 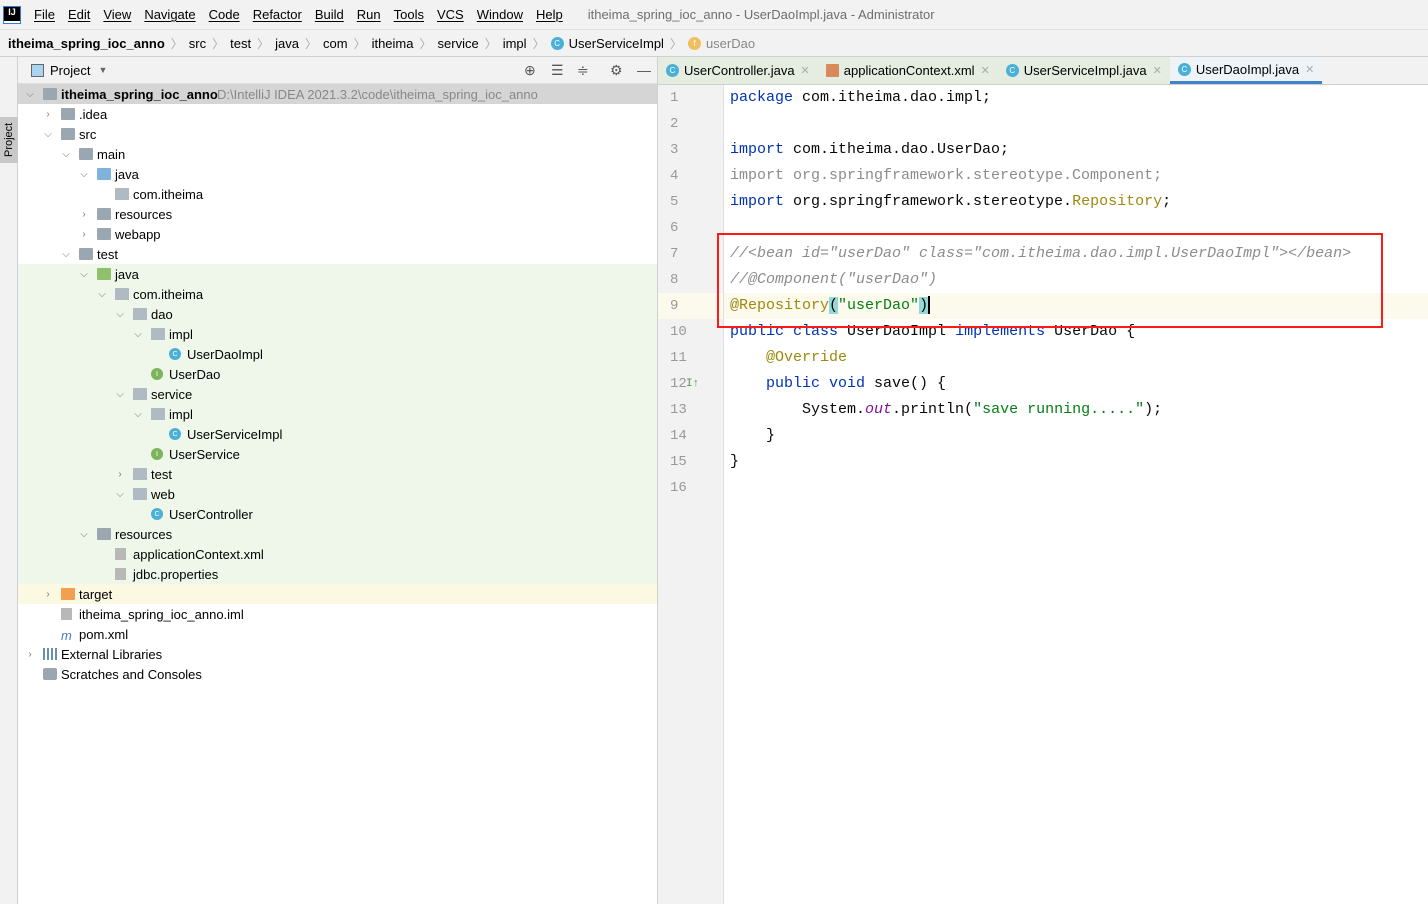 What do you see at coordinates (44, 14) in the screenshot?
I see `menu-file: File` at bounding box center [44, 14].